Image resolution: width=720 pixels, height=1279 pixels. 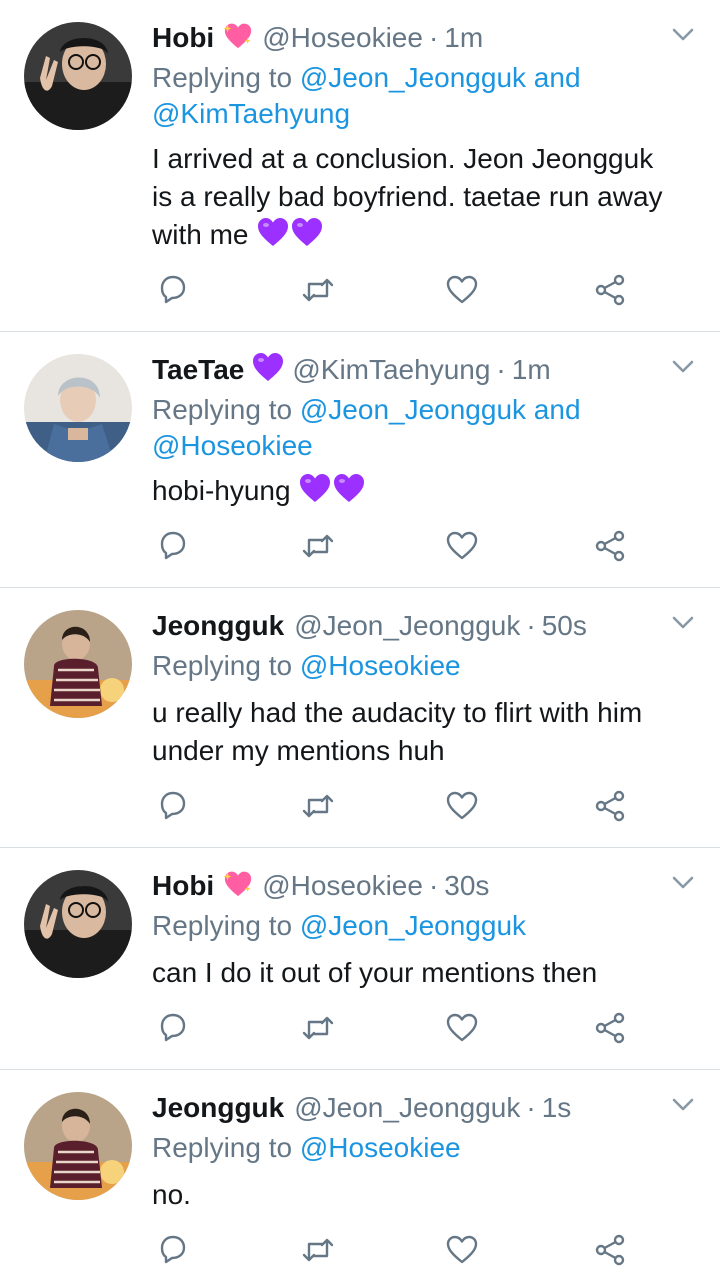 I want to click on timestamp: 1s, so click(x=557, y=1108).